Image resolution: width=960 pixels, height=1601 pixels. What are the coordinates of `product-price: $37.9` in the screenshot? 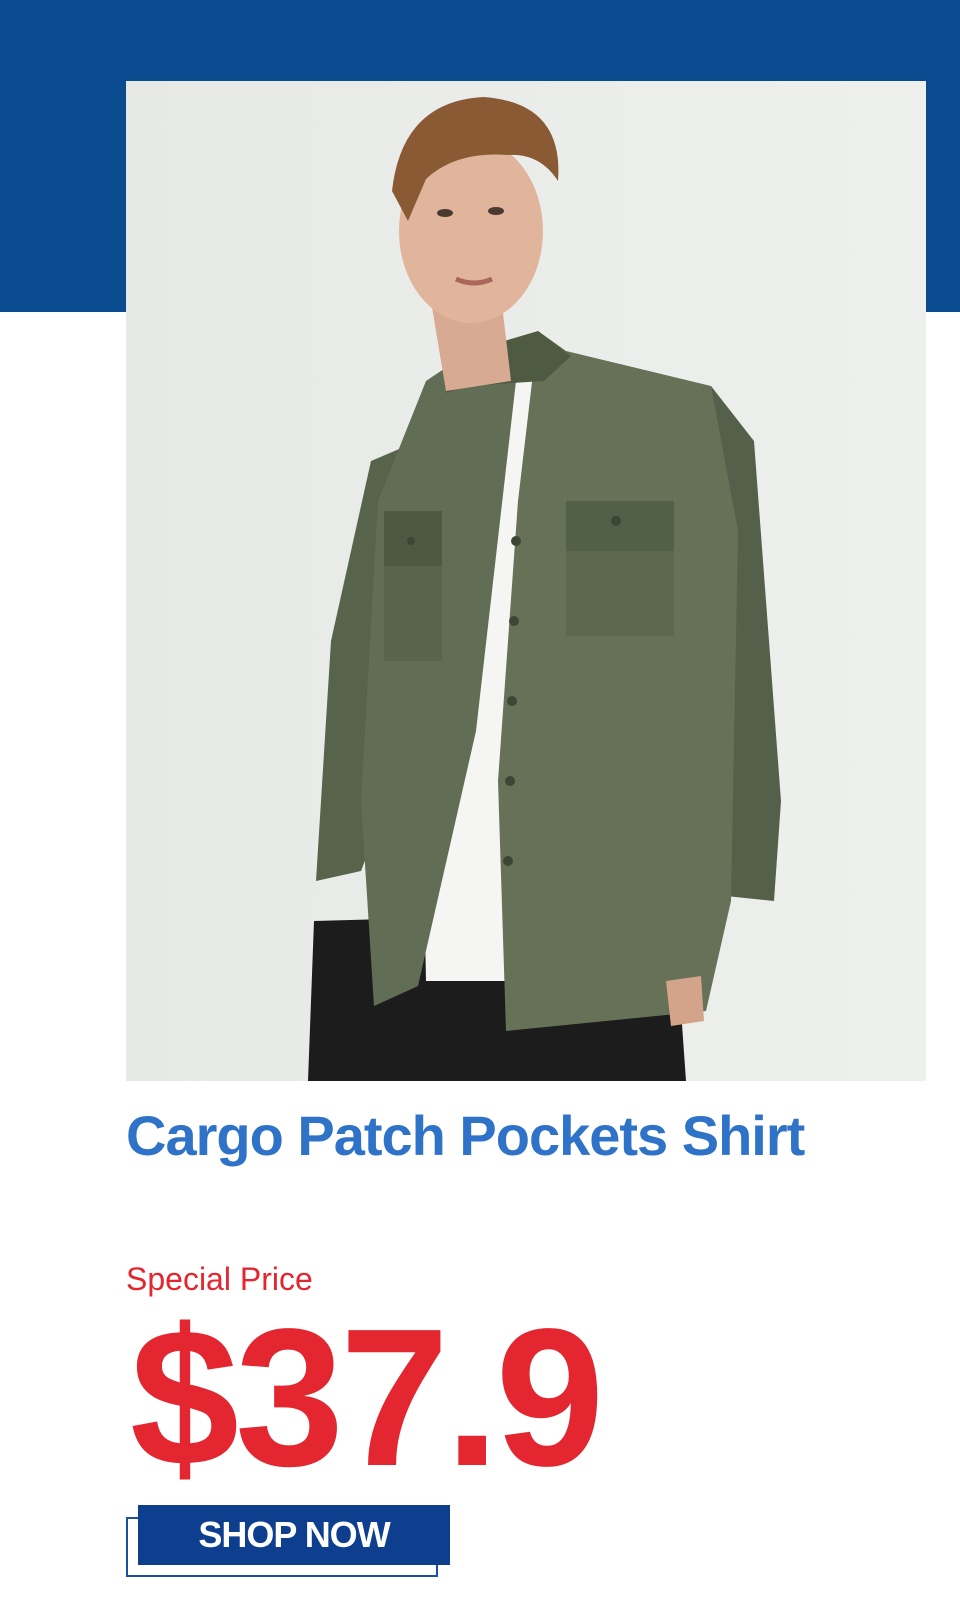 It's located at (367, 1397).